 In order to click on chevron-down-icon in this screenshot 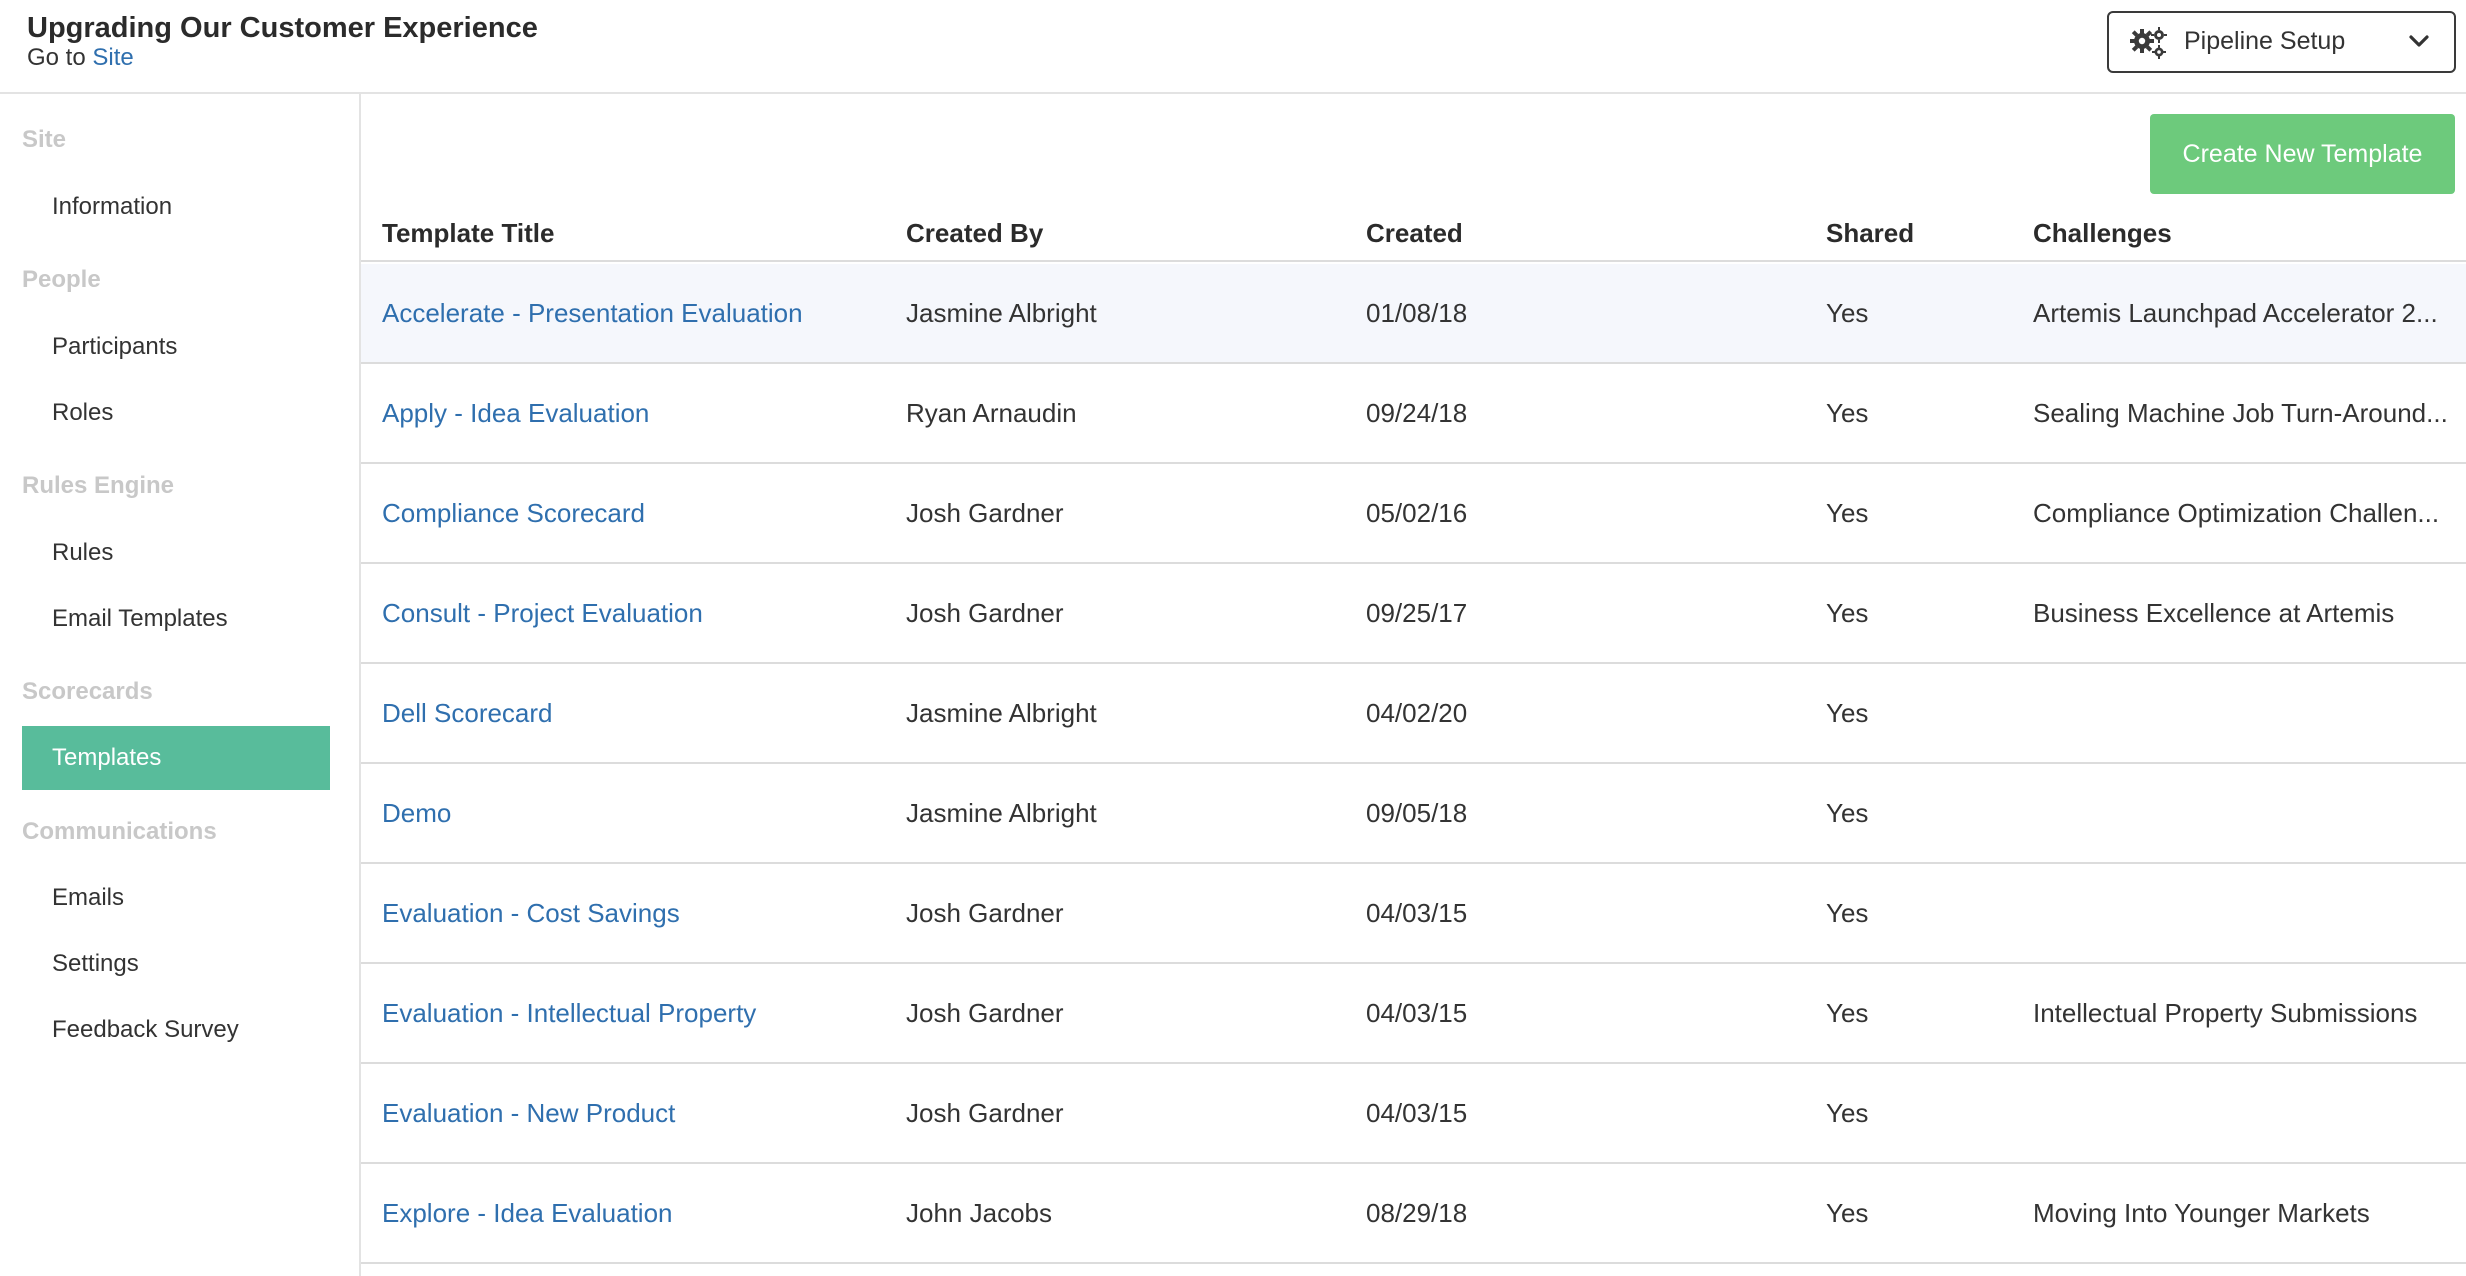, I will do `click(2419, 41)`.